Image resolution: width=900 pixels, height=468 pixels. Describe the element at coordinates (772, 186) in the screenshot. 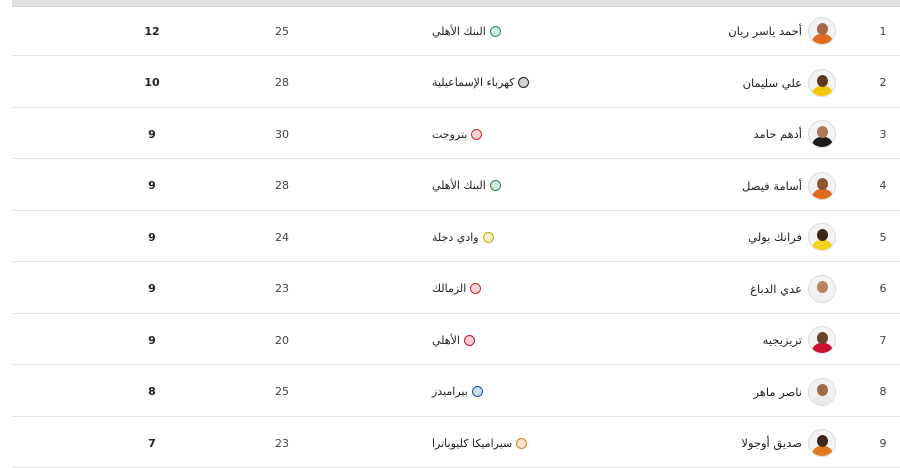

I see `player-name: أسامة فيصل` at that location.